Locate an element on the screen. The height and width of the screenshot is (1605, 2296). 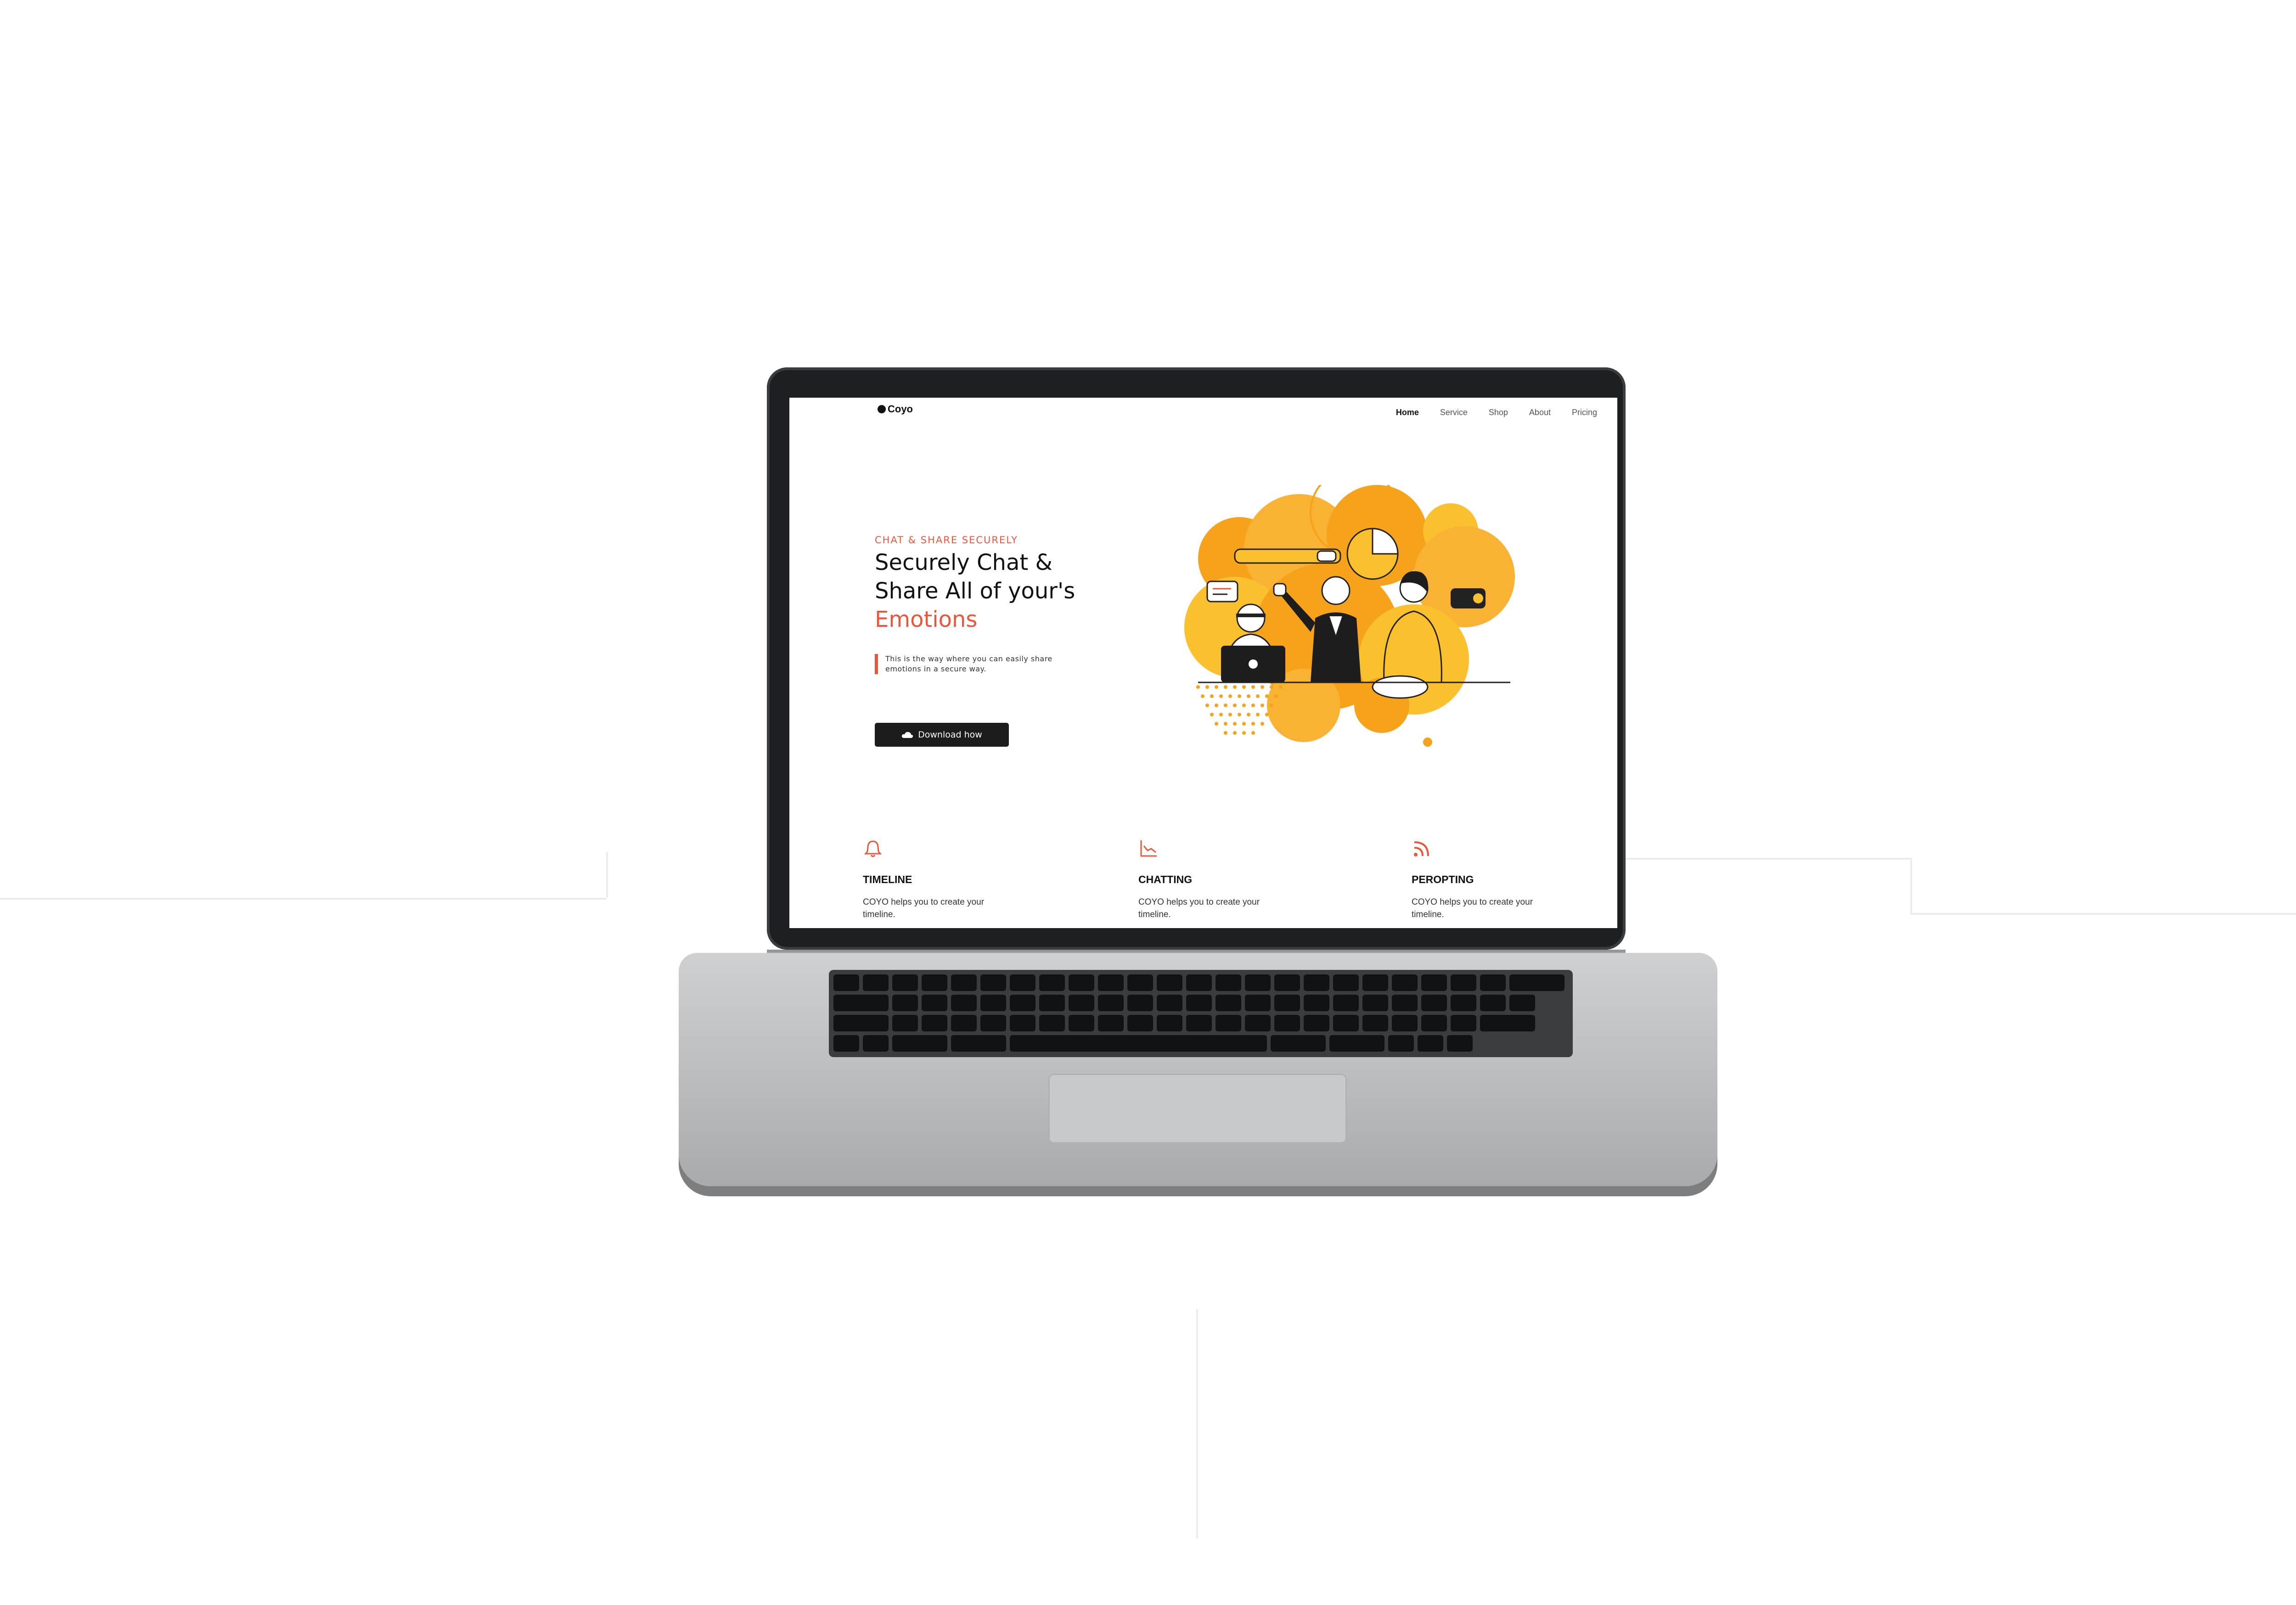
nav-item-service: Service is located at coordinates (1454, 412).